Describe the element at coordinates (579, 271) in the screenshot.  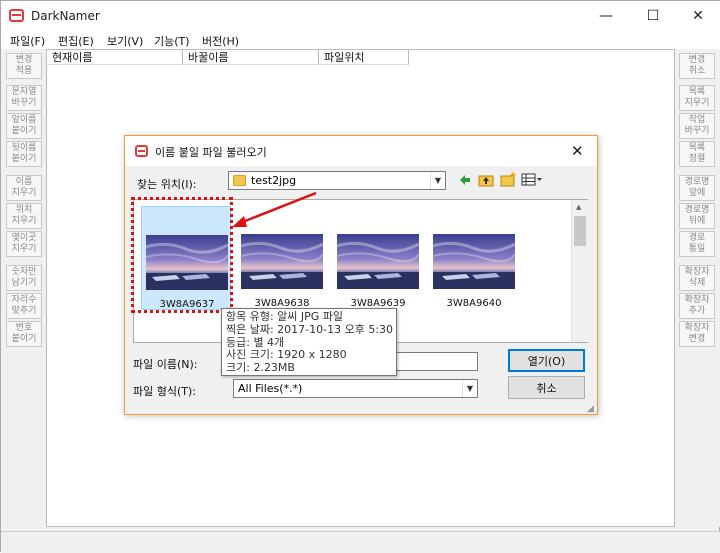
I see `vertical-scrollbar: ▲` at that location.